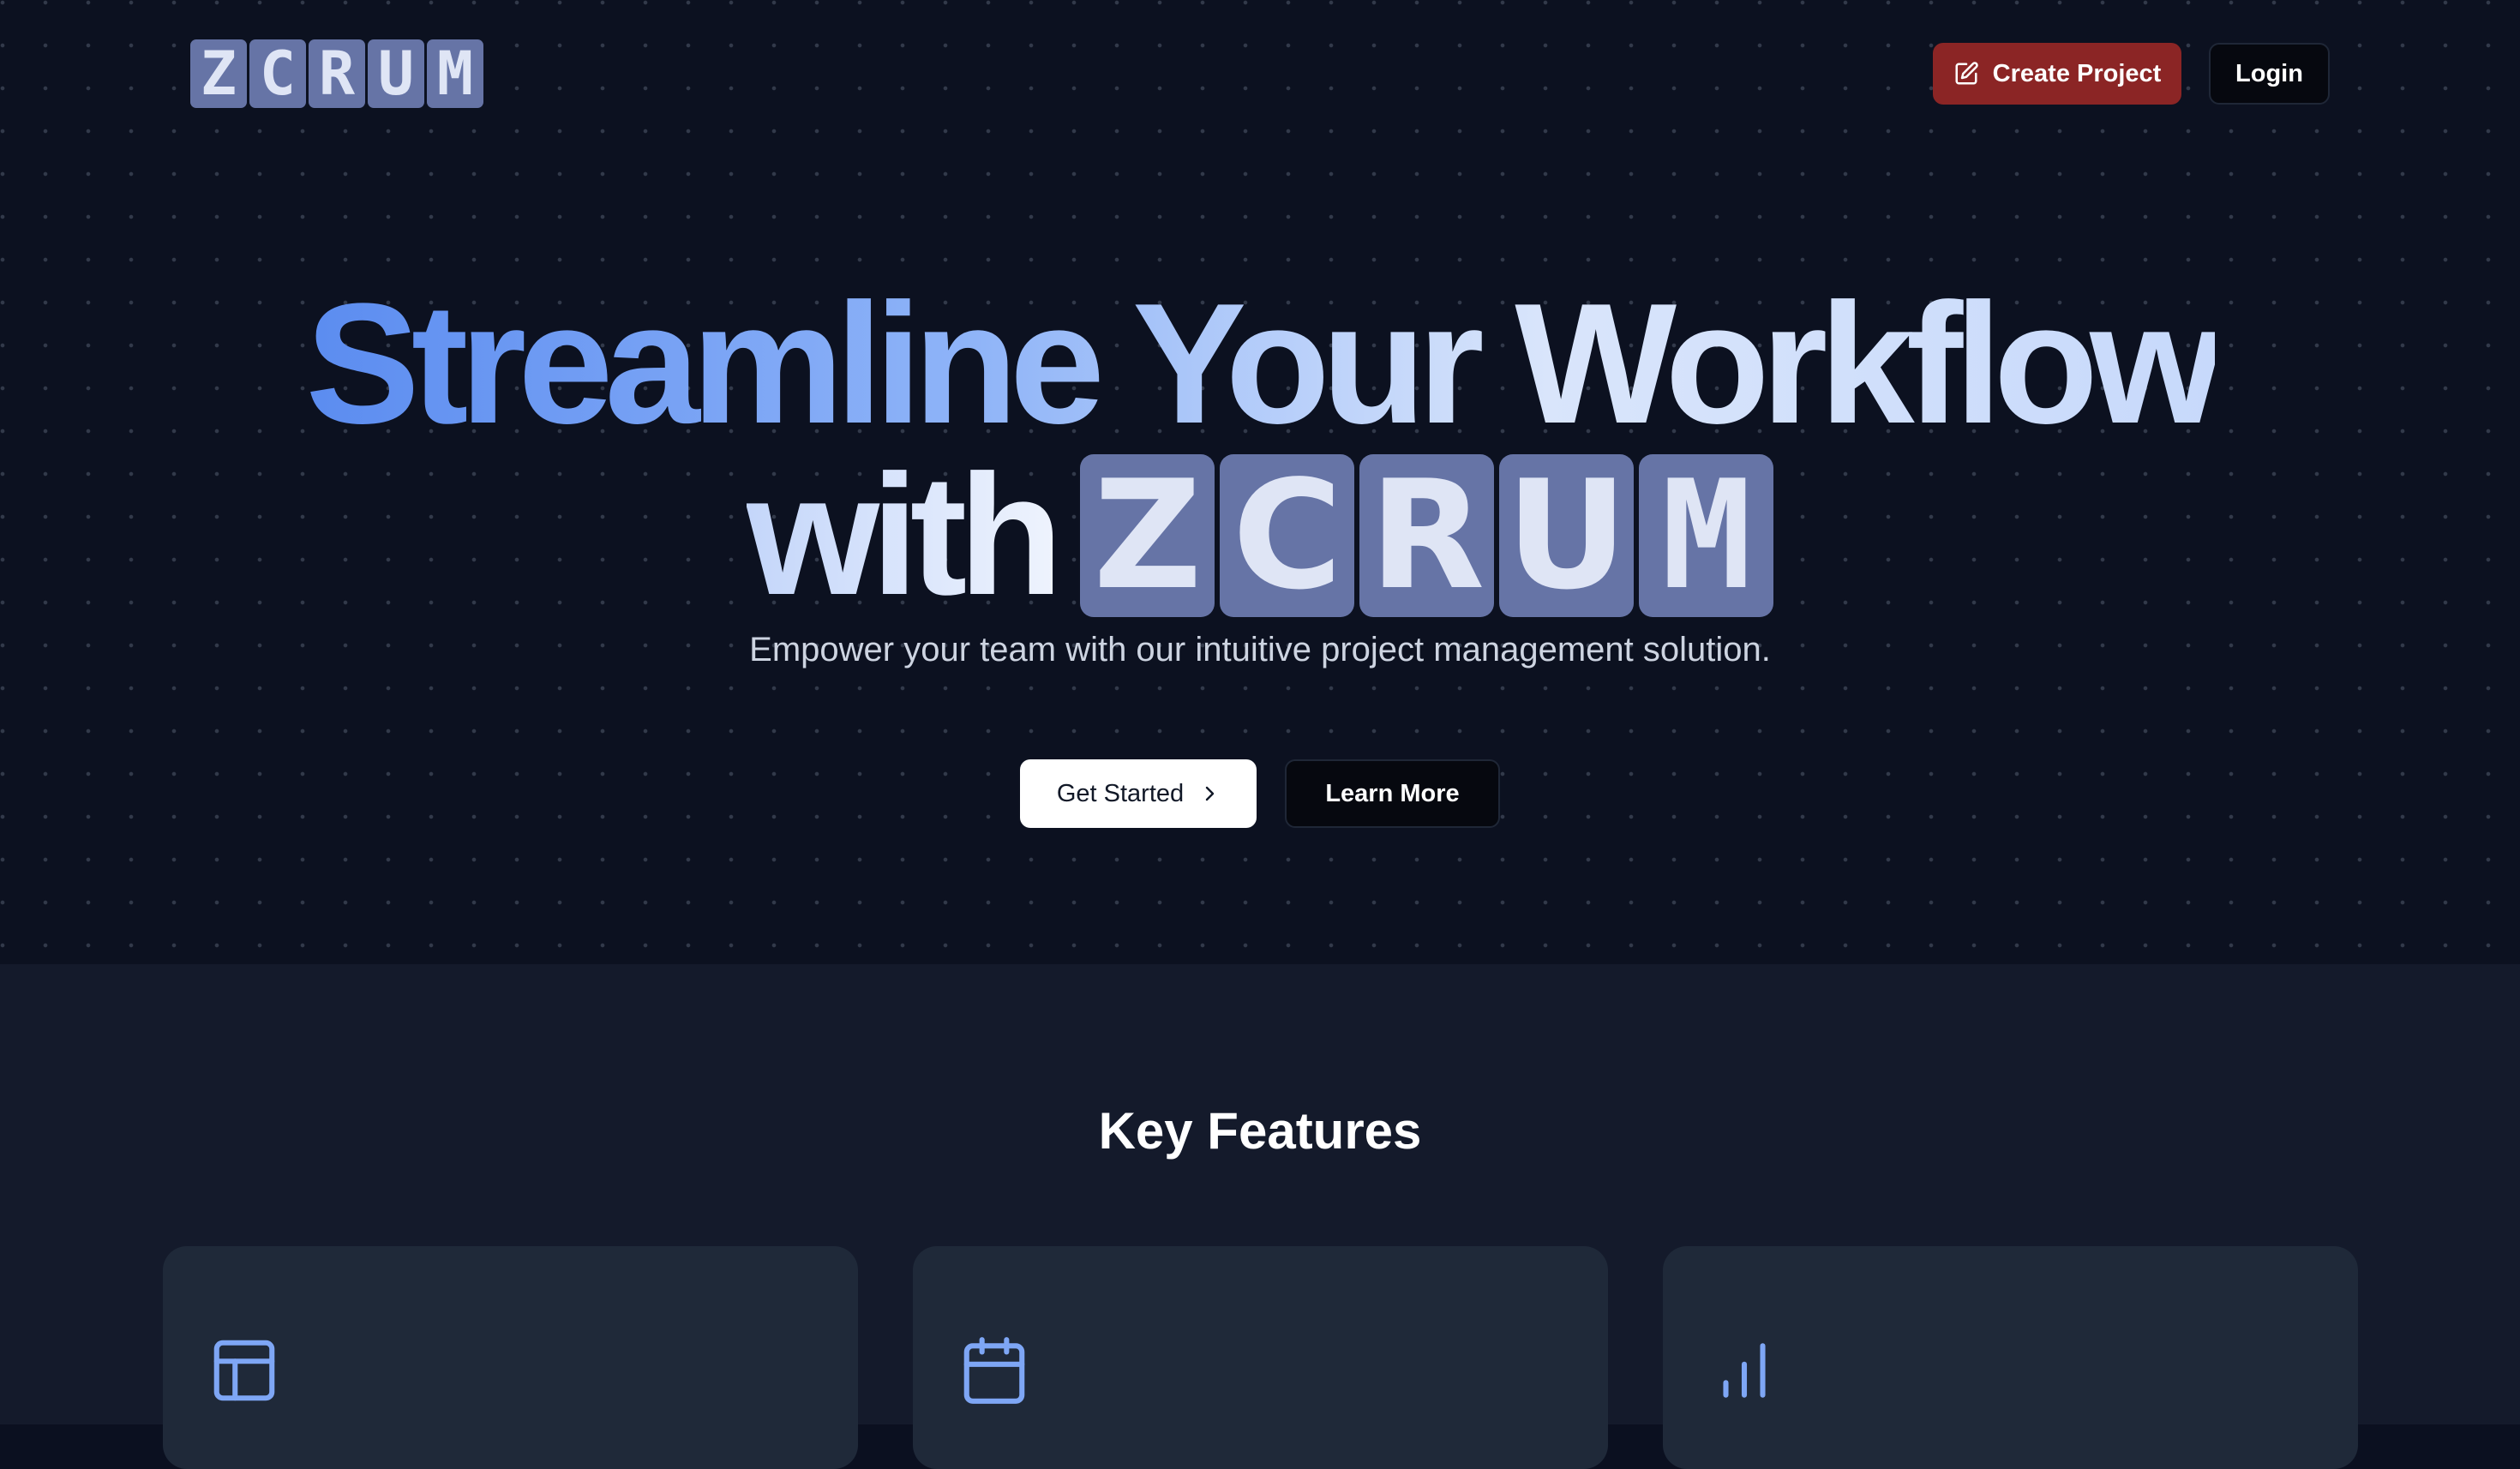 The height and width of the screenshot is (1469, 2520). I want to click on hero-logo-letter-r: R, so click(1427, 535).